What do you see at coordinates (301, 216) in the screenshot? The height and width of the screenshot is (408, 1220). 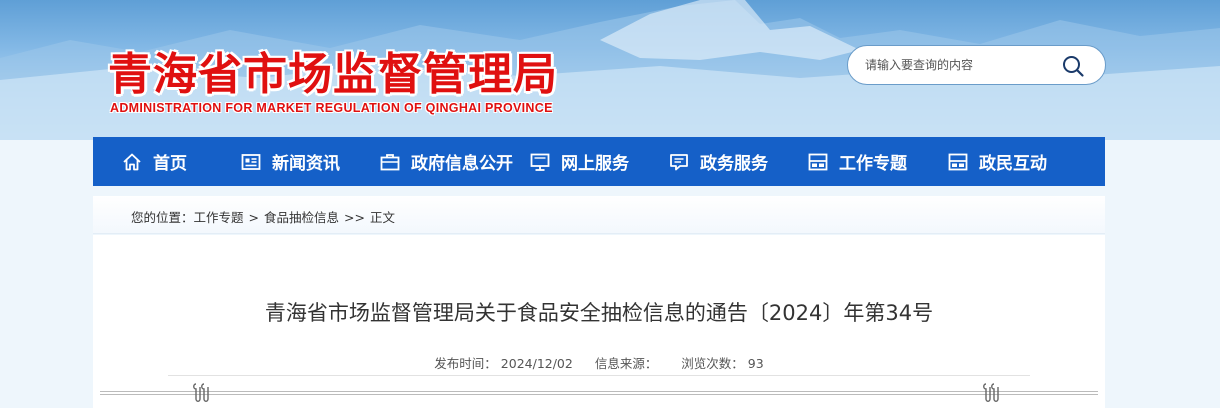 I see `breadcrumb-item-food-inspection: 食品抽检信息` at bounding box center [301, 216].